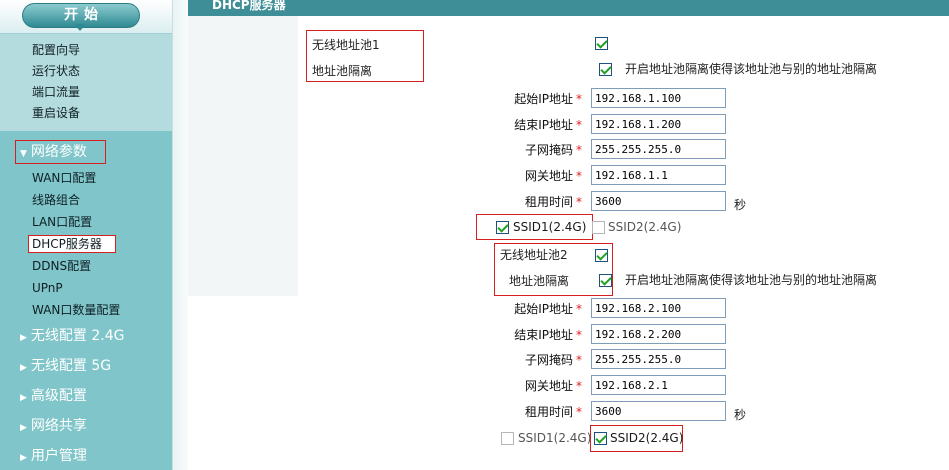 Image resolution: width=949 pixels, height=470 pixels. I want to click on pool2-end-ip-input, so click(658, 334).